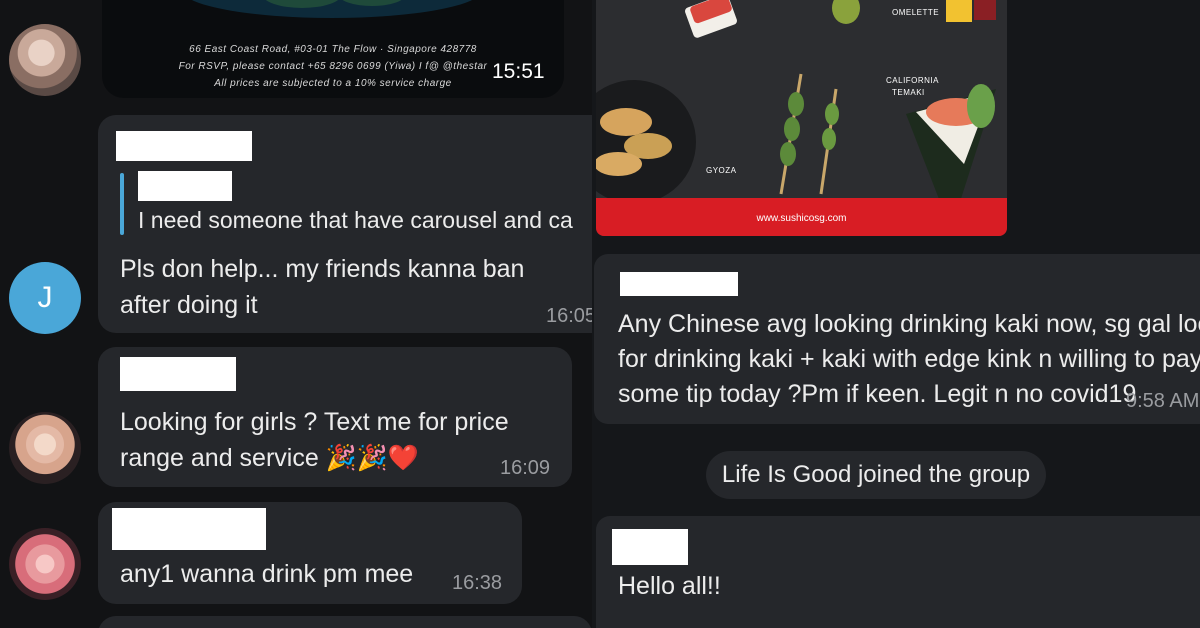 This screenshot has height=628, width=1200. What do you see at coordinates (801, 218) in the screenshot?
I see `poster-url: www.sushicosg.com` at bounding box center [801, 218].